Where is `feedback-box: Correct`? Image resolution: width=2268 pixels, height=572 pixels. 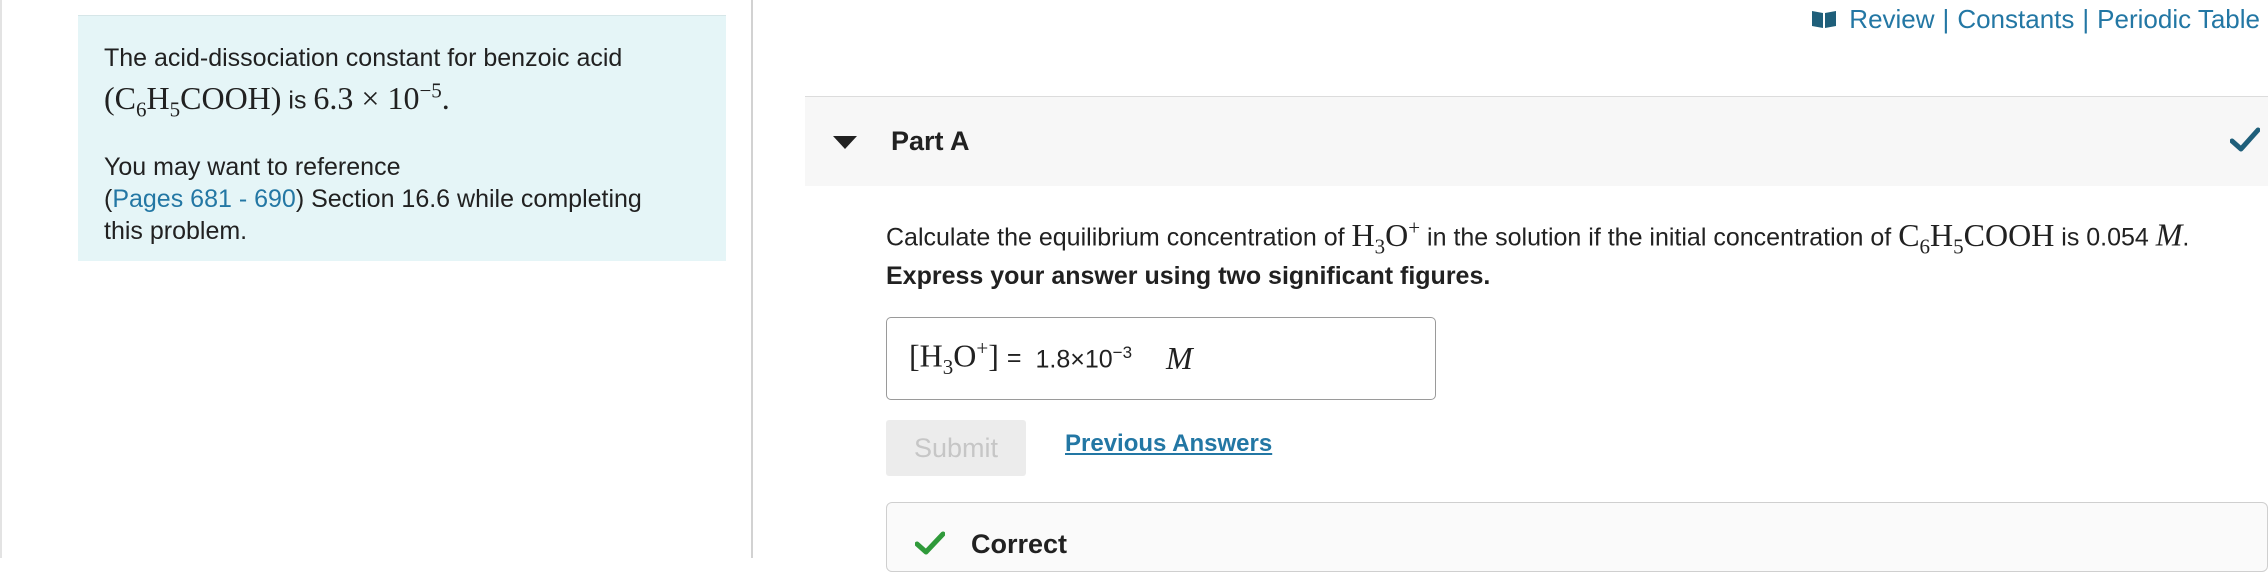
feedback-box: Correct is located at coordinates (1577, 537).